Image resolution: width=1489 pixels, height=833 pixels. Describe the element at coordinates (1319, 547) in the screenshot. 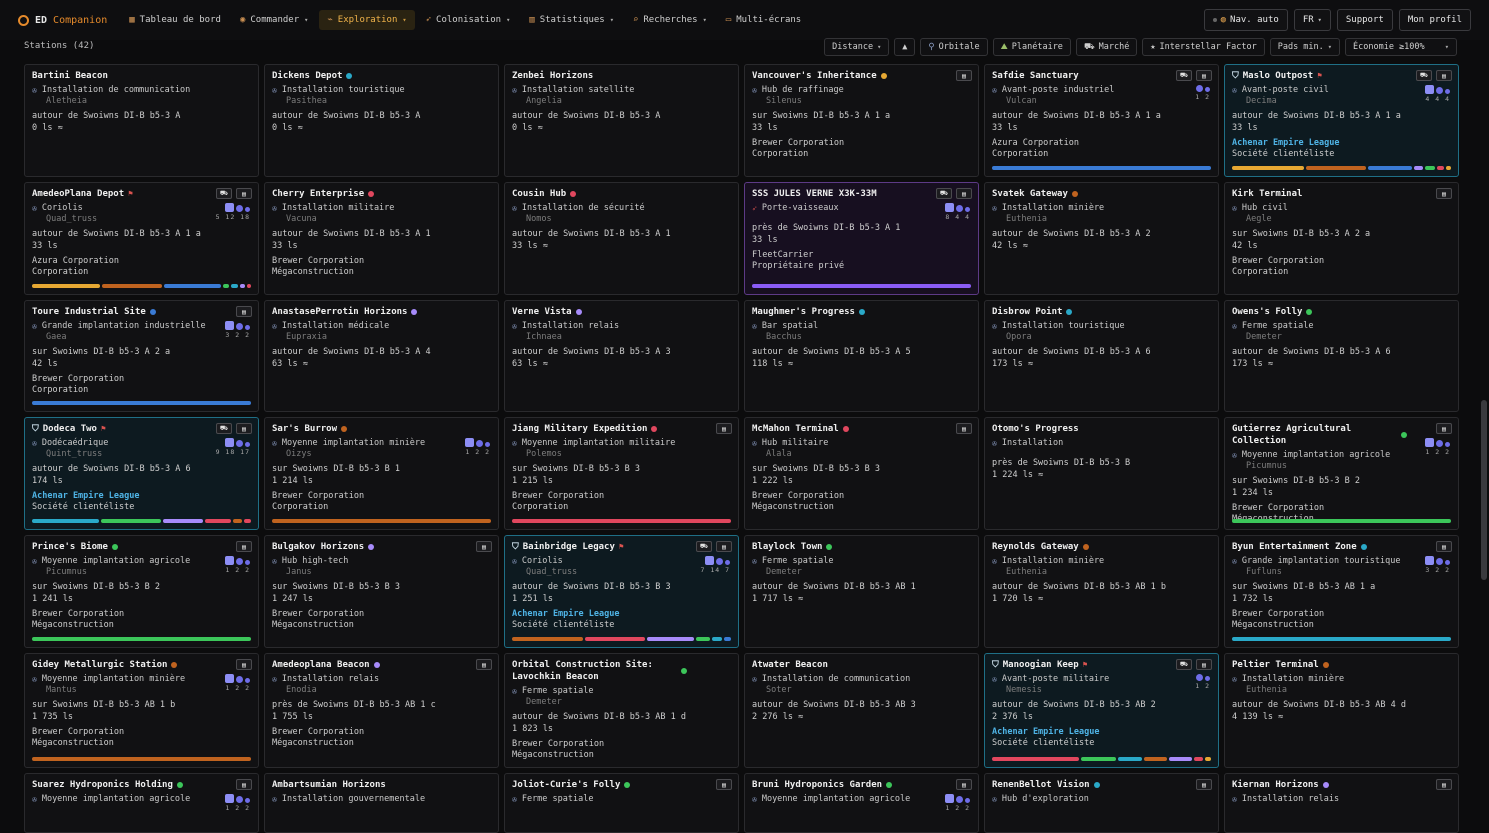

I see `station-name: Byun Entertainment Zone` at that location.